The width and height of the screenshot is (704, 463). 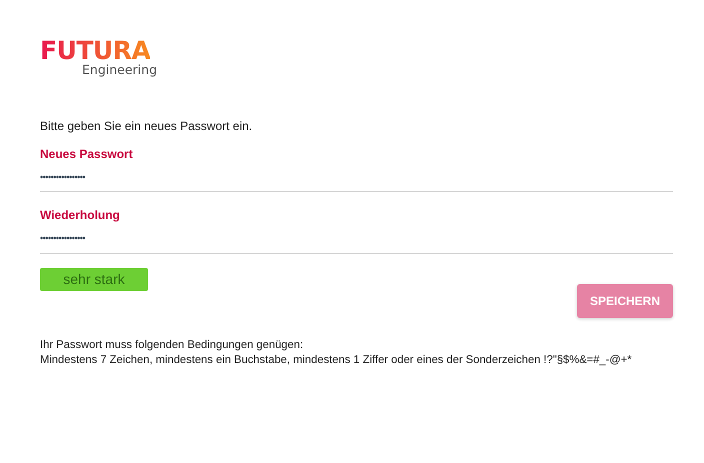 What do you see at coordinates (87, 154) in the screenshot?
I see `field-label: Neues Passwort` at bounding box center [87, 154].